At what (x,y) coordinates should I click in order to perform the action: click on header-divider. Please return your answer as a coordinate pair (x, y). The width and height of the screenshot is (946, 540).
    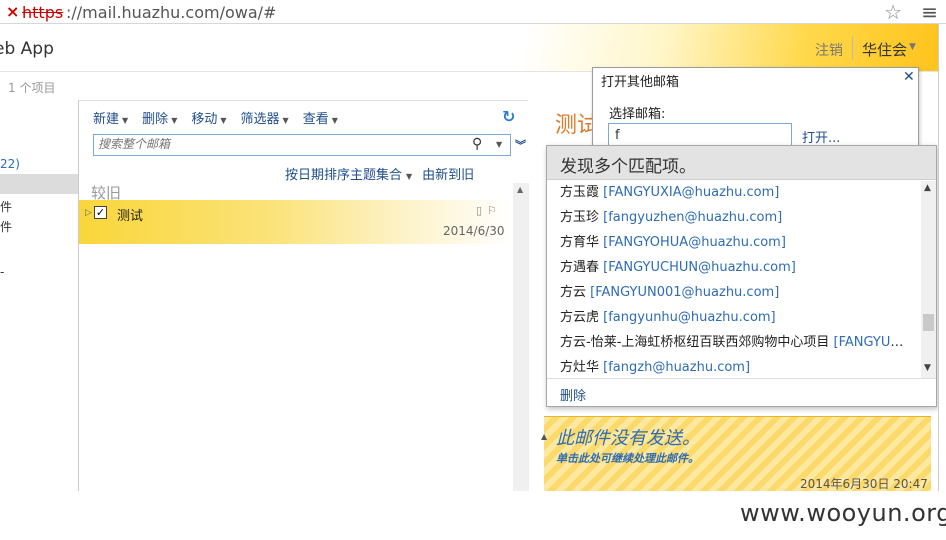
    Looking at the image, I should click on (852, 48).